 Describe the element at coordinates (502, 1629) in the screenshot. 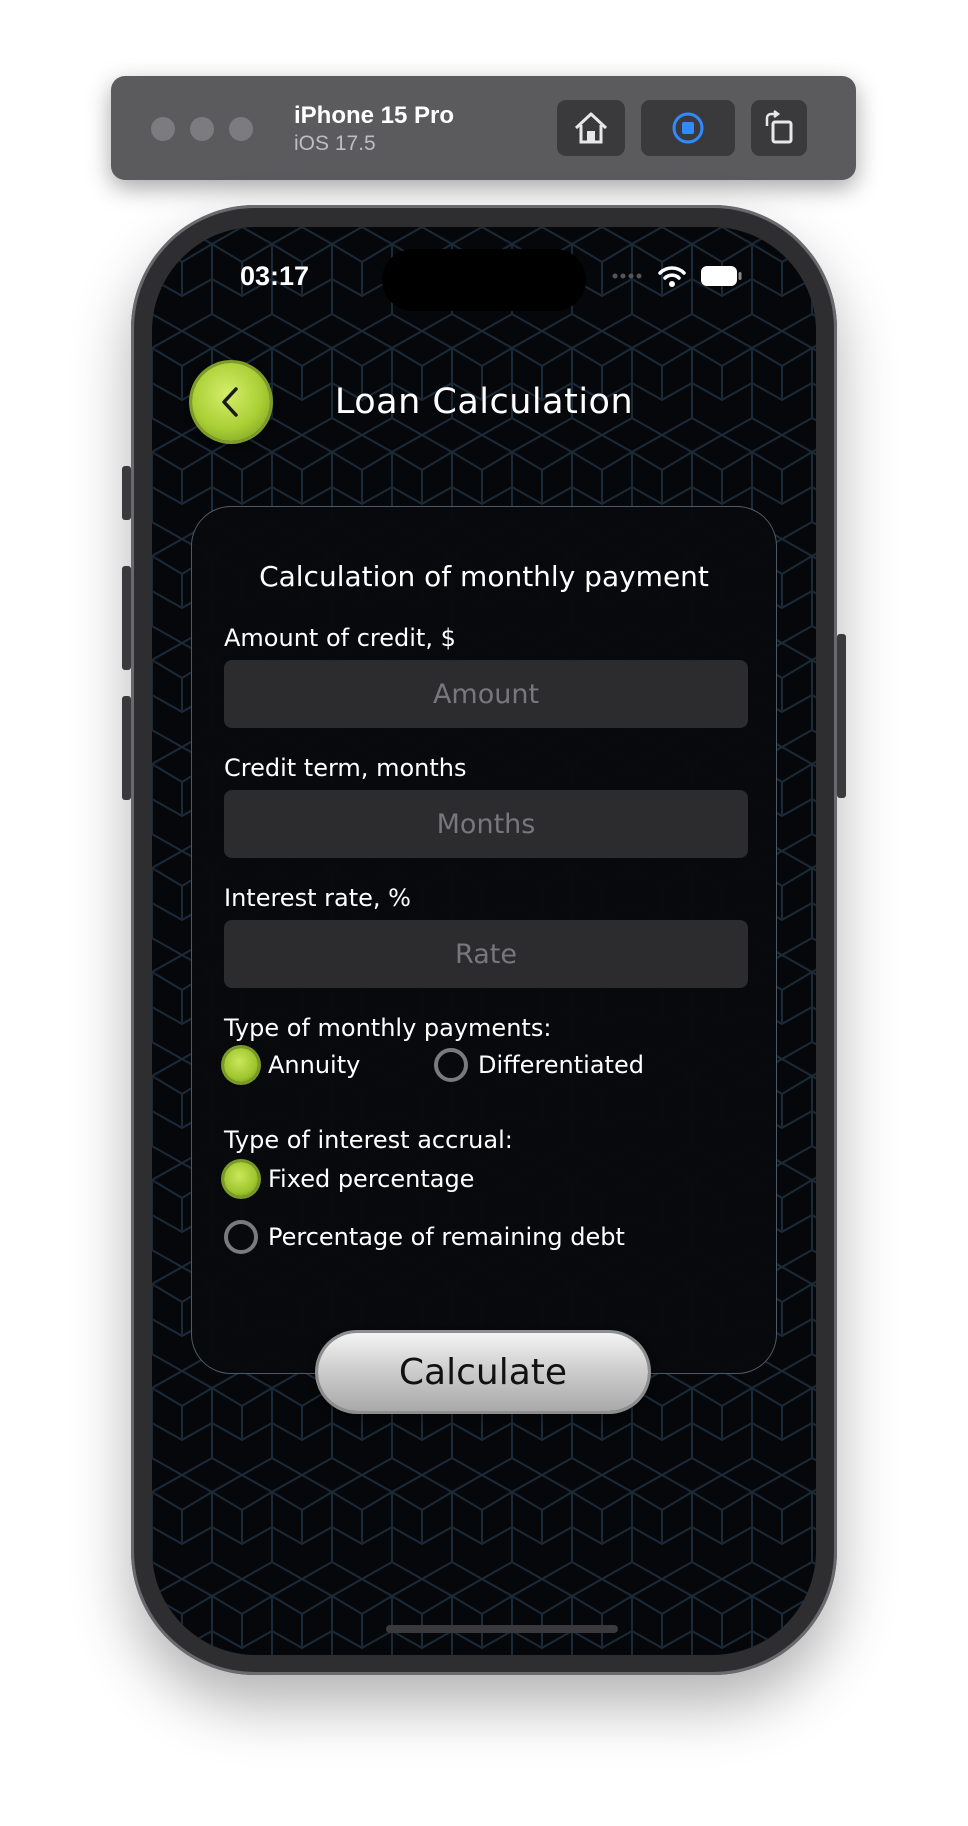

I see `home-indicator` at that location.